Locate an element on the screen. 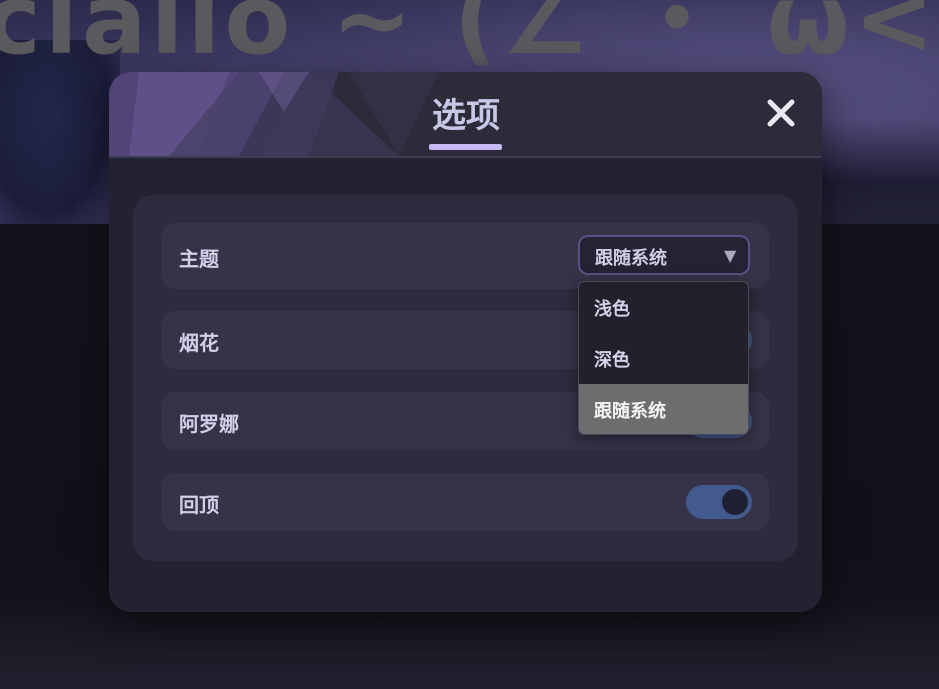  theme-option-follow-system: 跟随系统 is located at coordinates (663, 409).